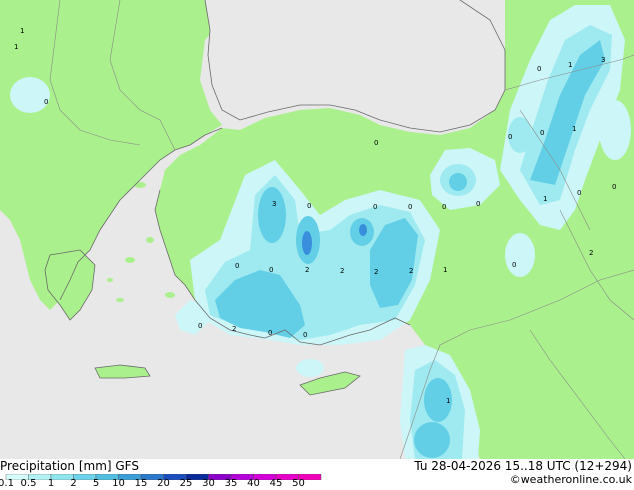 The image size is (634, 490). What do you see at coordinates (253, 483) in the screenshot?
I see `color-scale-tick-label: 40` at bounding box center [253, 483].